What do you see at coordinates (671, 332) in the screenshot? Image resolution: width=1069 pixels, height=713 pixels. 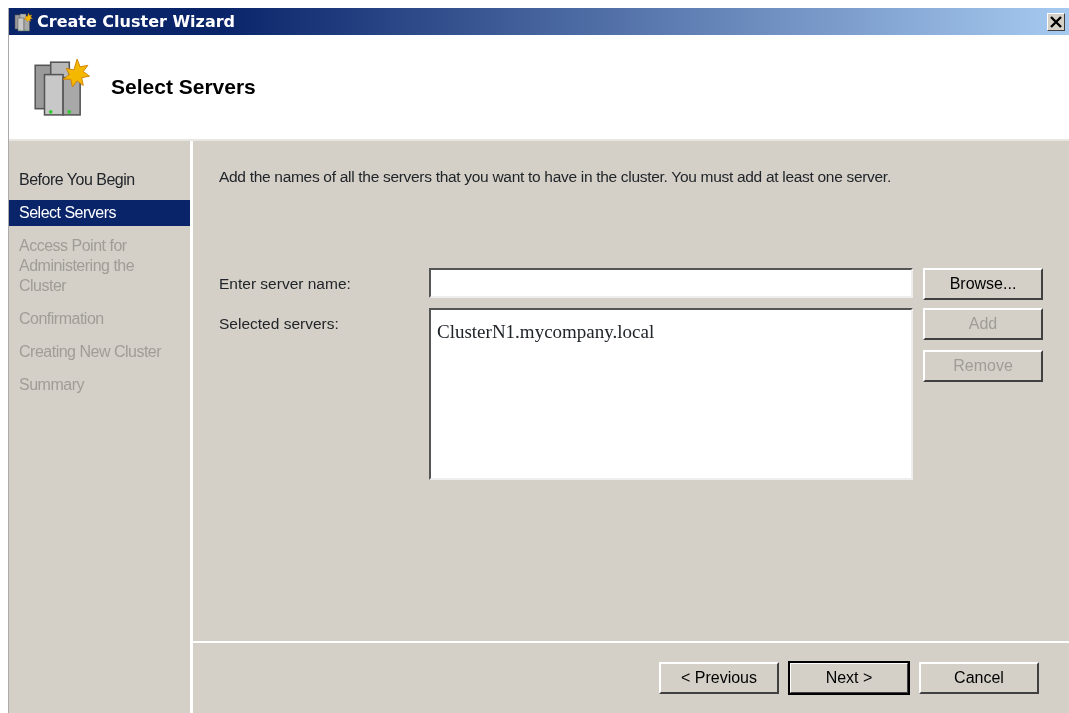 I see `list-item: ClusterN1.mycompany.local` at bounding box center [671, 332].